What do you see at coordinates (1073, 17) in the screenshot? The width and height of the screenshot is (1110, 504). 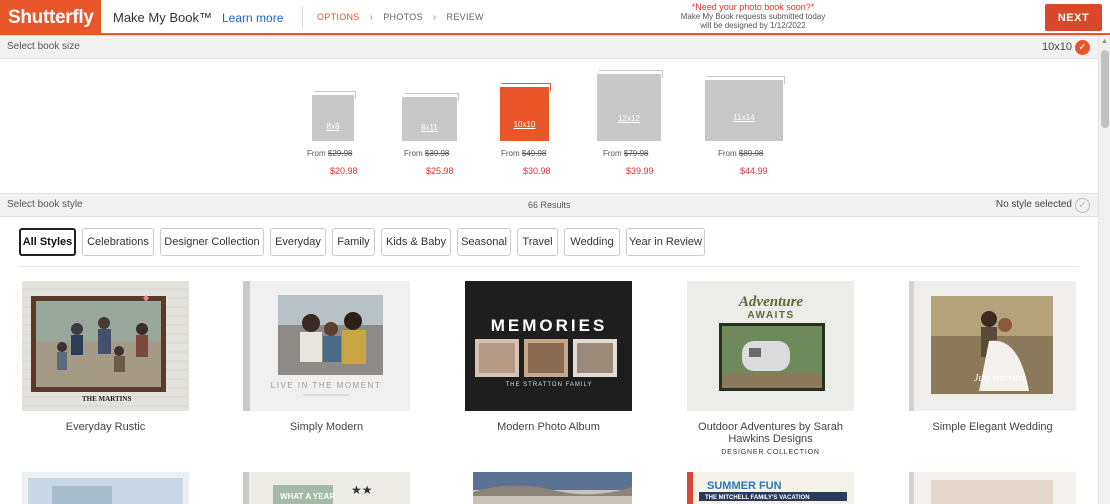 I see `next-button: NEXT` at bounding box center [1073, 17].